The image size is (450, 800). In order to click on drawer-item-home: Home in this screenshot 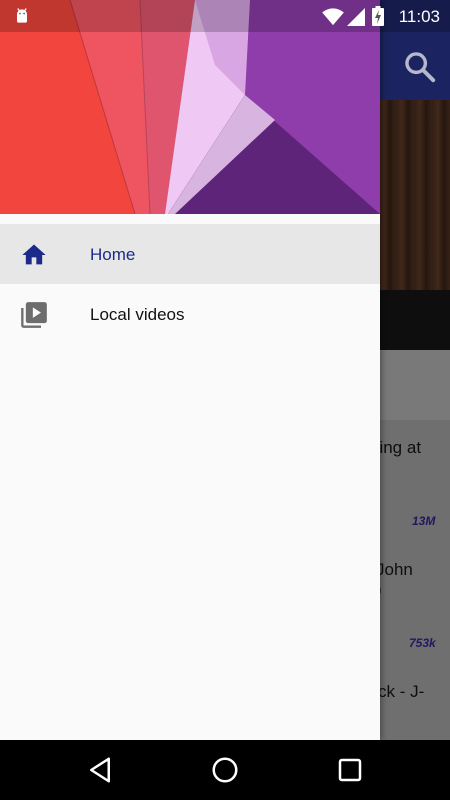, I will do `click(190, 254)`.